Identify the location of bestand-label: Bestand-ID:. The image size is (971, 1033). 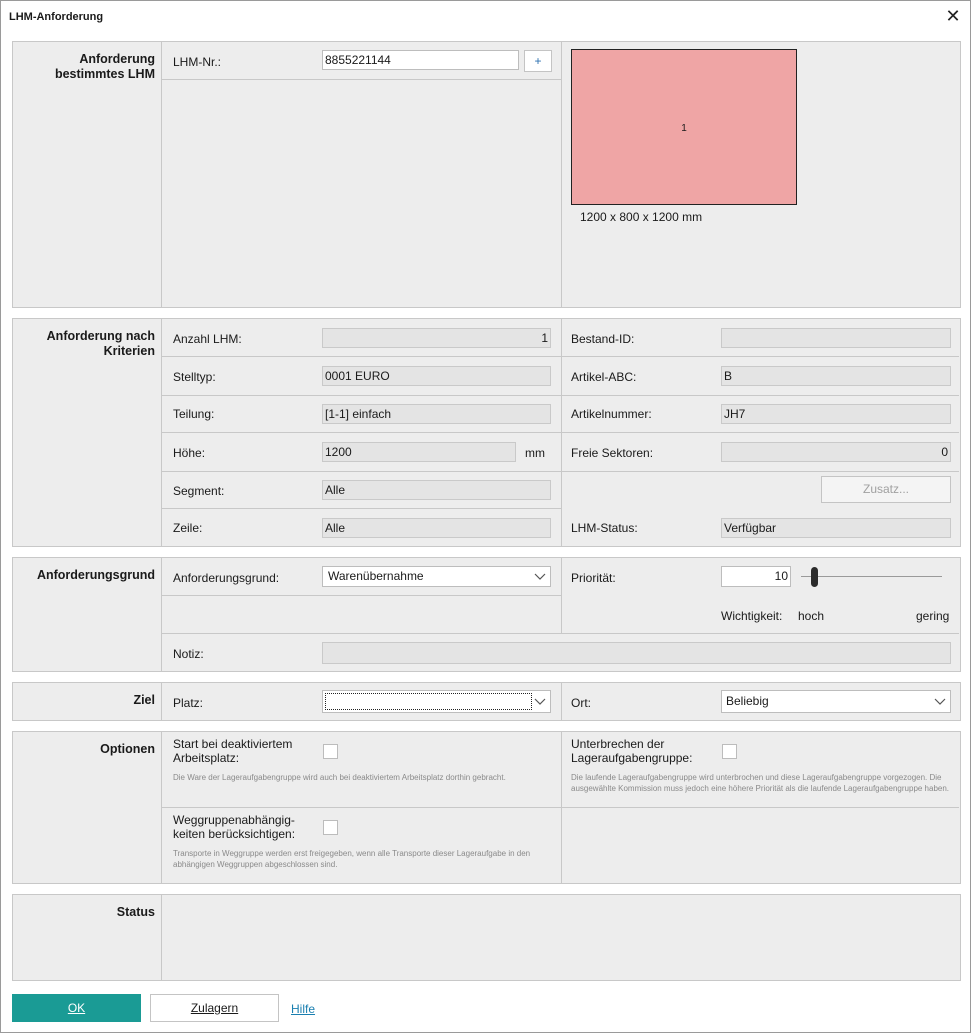
(603, 339).